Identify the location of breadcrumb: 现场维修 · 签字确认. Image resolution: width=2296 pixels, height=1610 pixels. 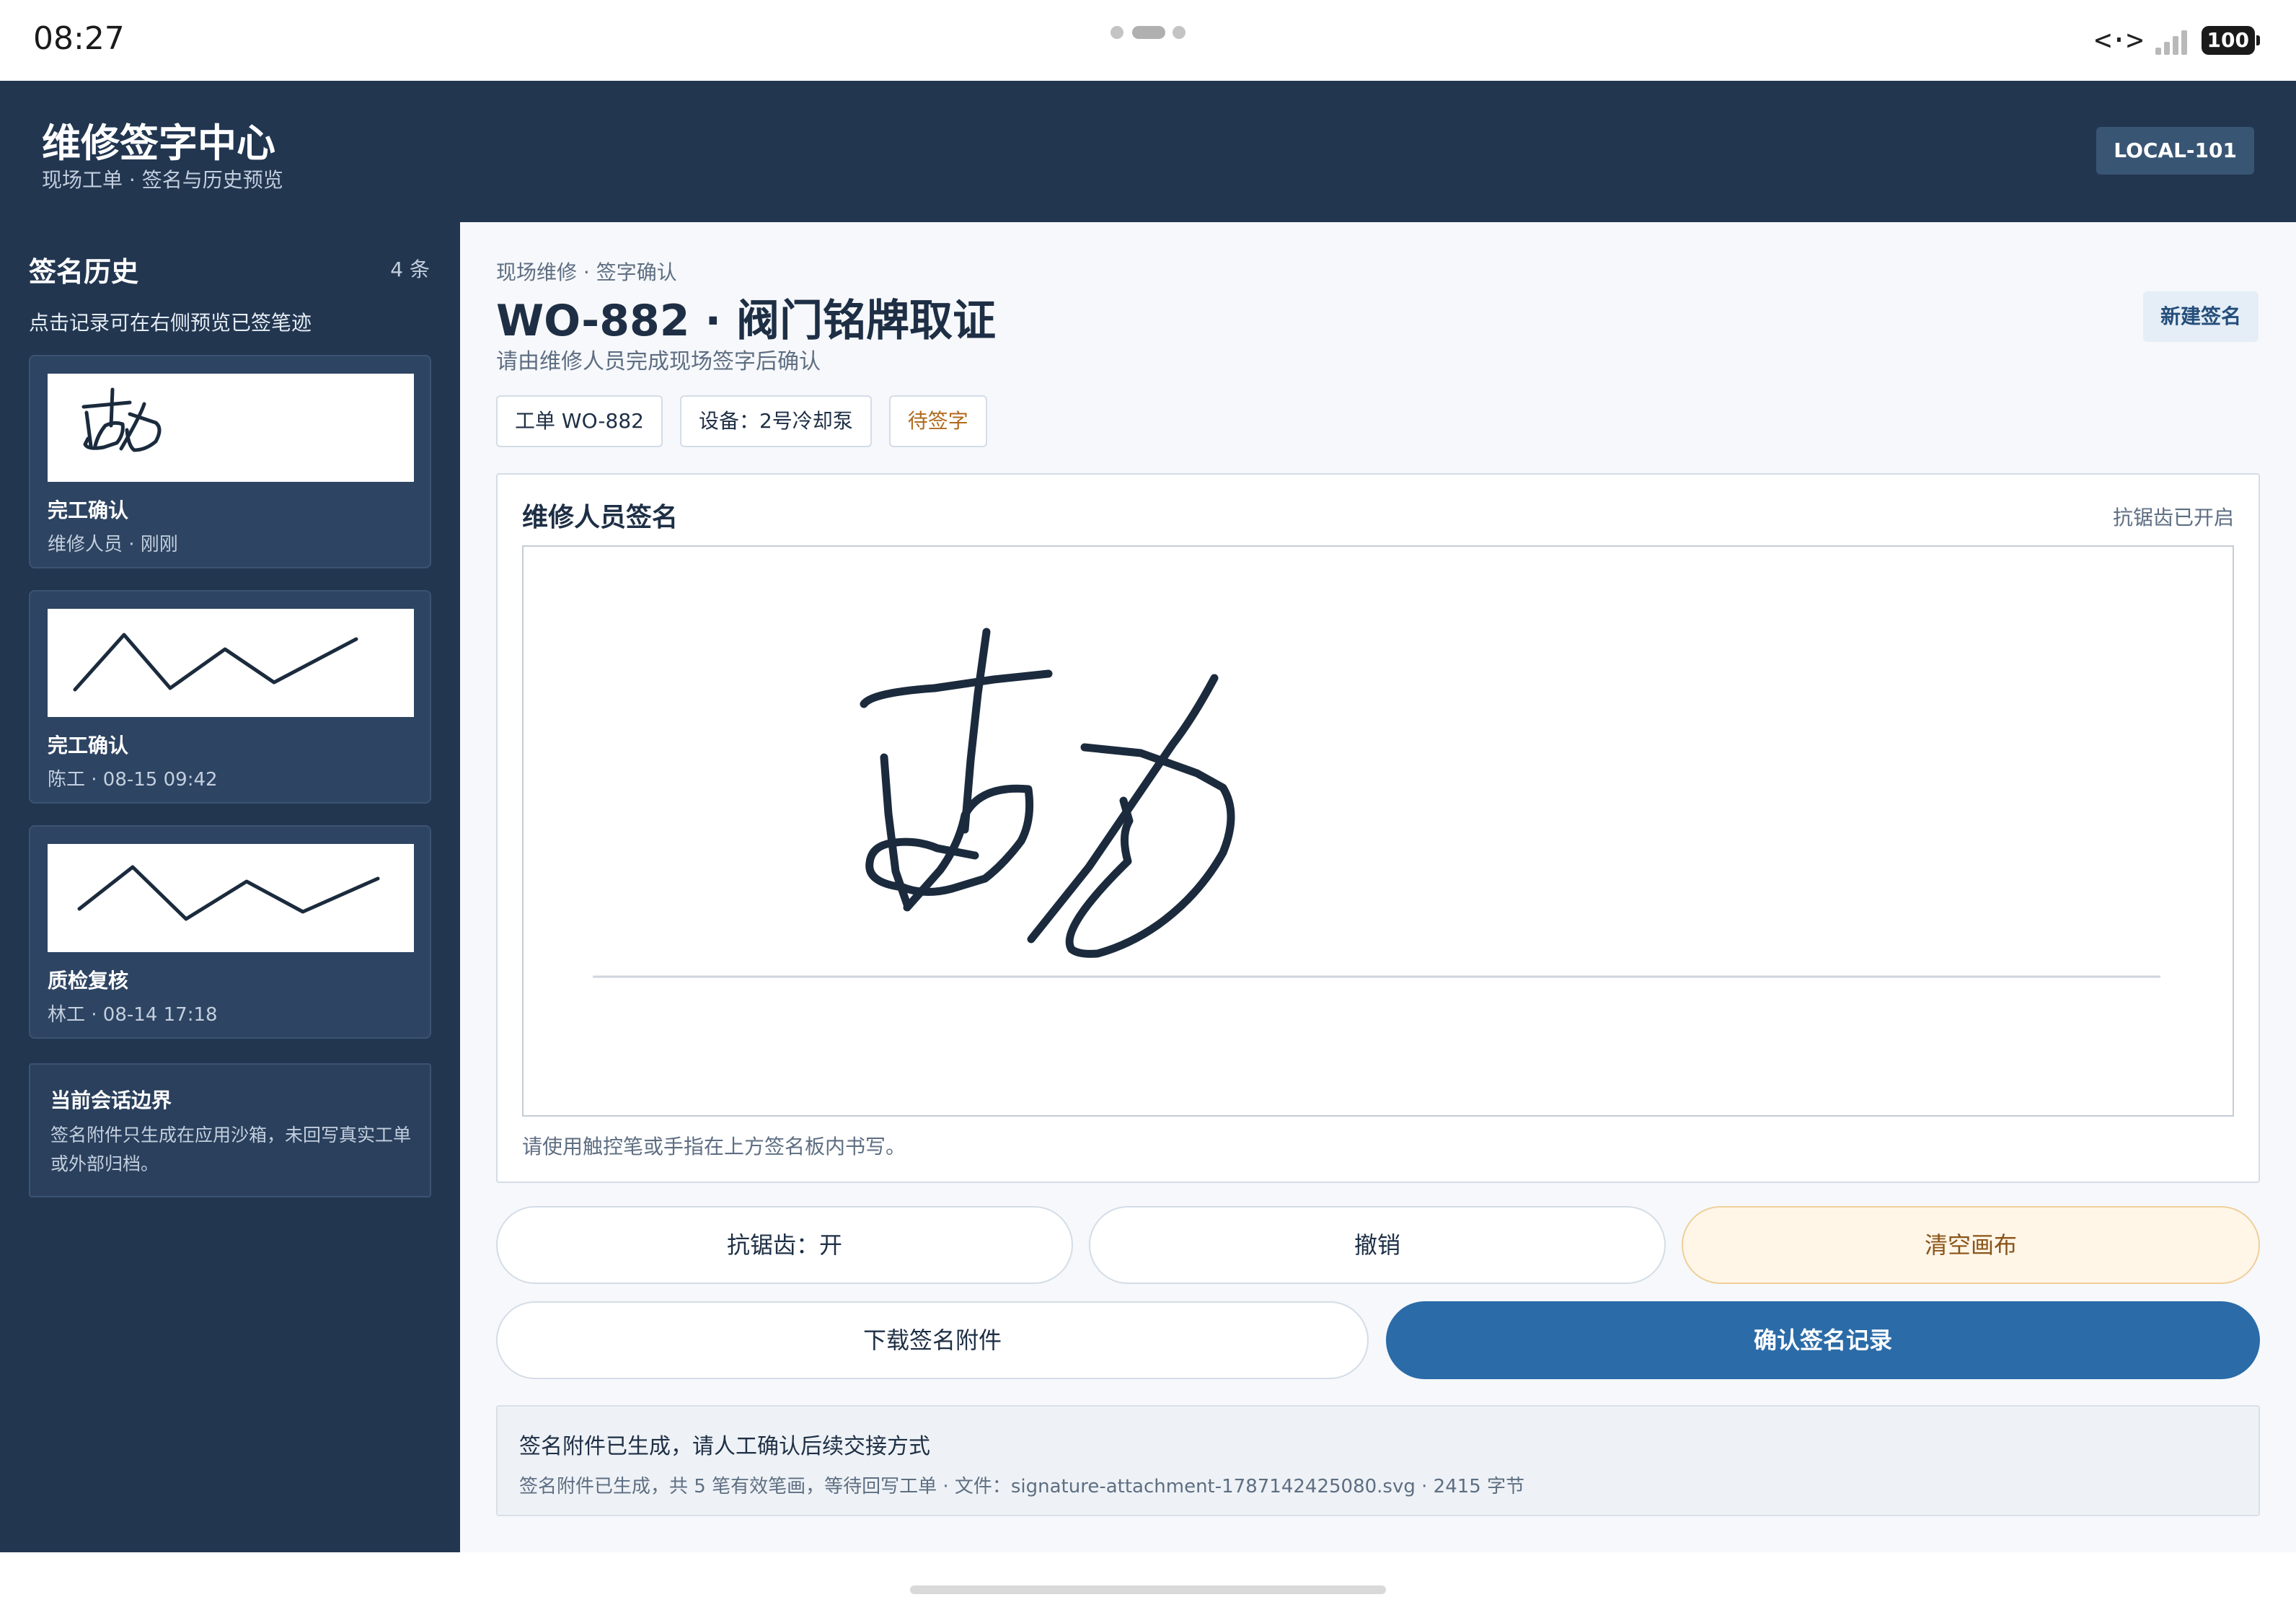
(586, 272).